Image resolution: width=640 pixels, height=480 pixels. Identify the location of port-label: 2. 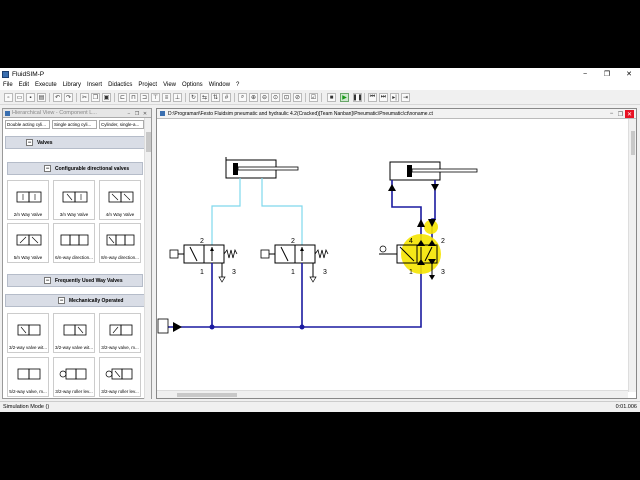
(443, 241).